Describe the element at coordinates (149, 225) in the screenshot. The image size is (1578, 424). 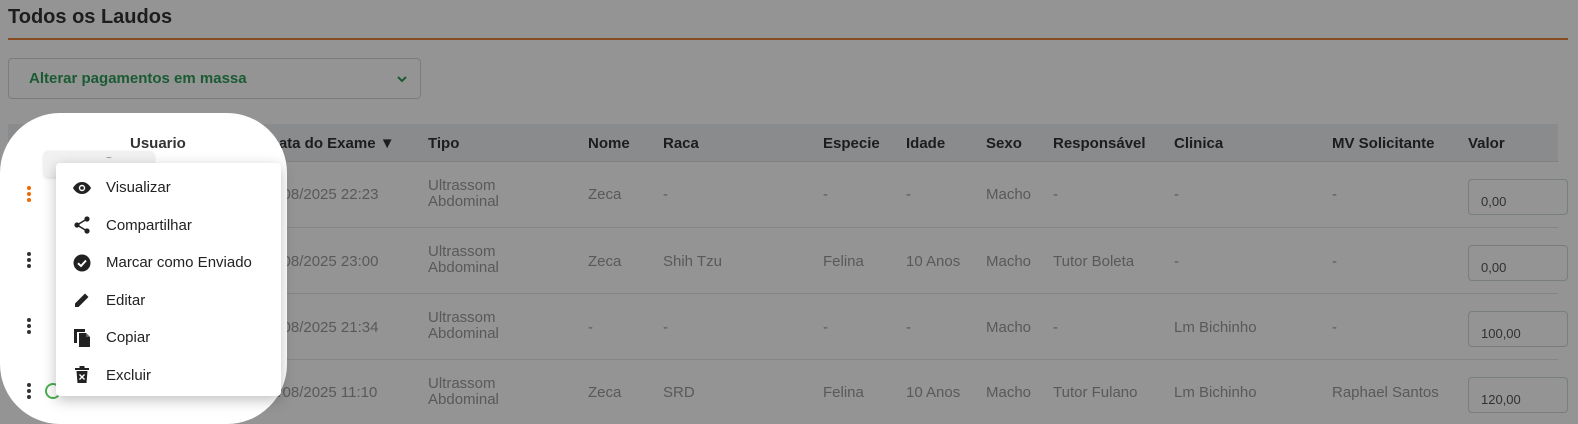
I see `menu-item-label: Compartilhar` at that location.